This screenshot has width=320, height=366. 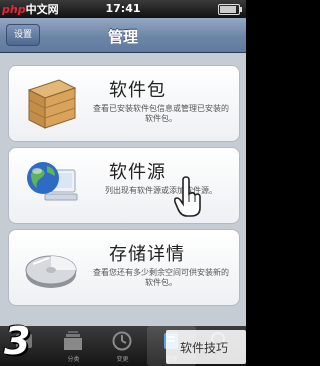 I want to click on watermark: 软件技巧, so click(x=206, y=347).